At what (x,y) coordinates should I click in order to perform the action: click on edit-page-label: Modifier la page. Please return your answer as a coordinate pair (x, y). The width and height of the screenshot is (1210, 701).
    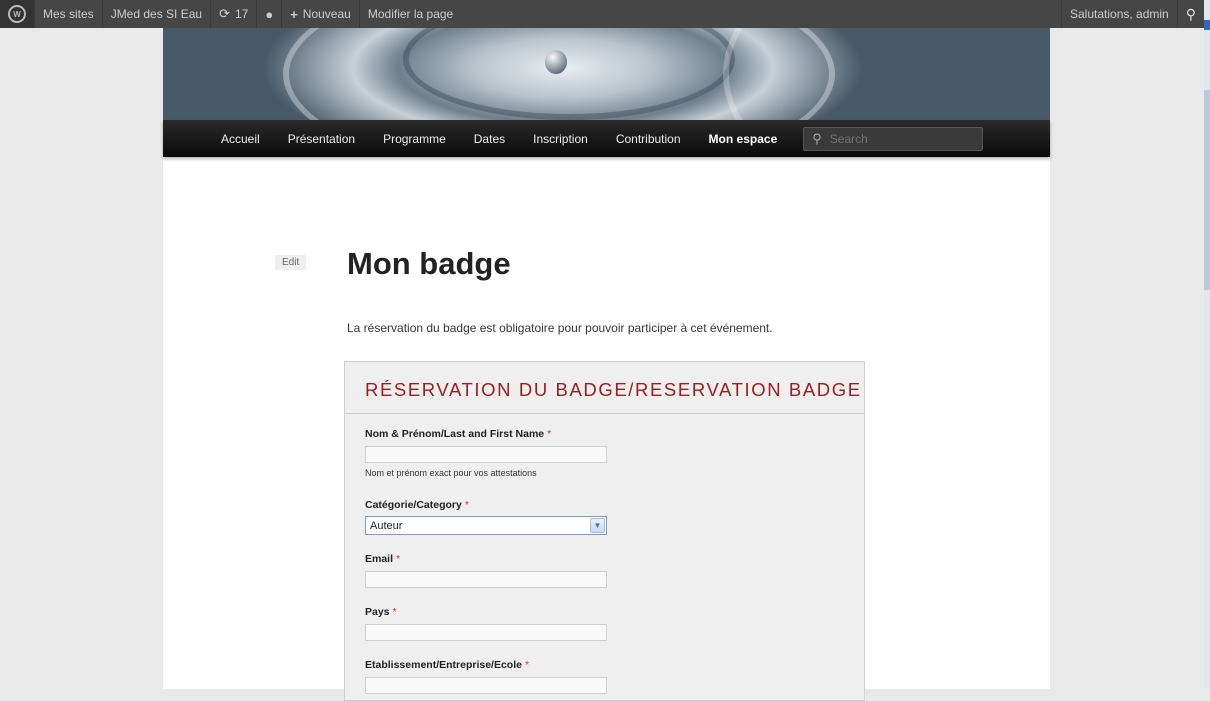
    Looking at the image, I should click on (410, 14).